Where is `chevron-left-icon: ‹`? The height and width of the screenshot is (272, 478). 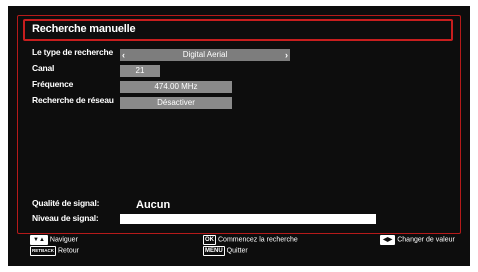
chevron-left-icon: ‹ is located at coordinates (123, 55).